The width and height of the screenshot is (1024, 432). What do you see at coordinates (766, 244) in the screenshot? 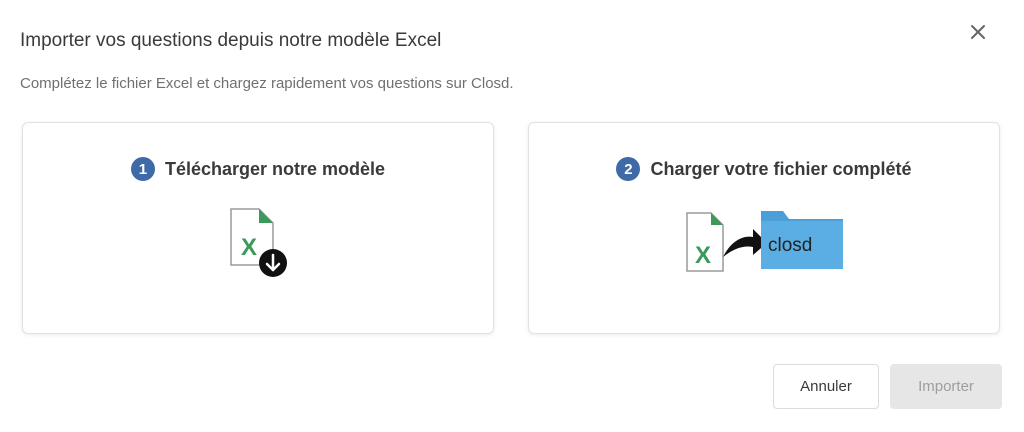
I see `excel-to-closd-folder-icon: X closd` at bounding box center [766, 244].